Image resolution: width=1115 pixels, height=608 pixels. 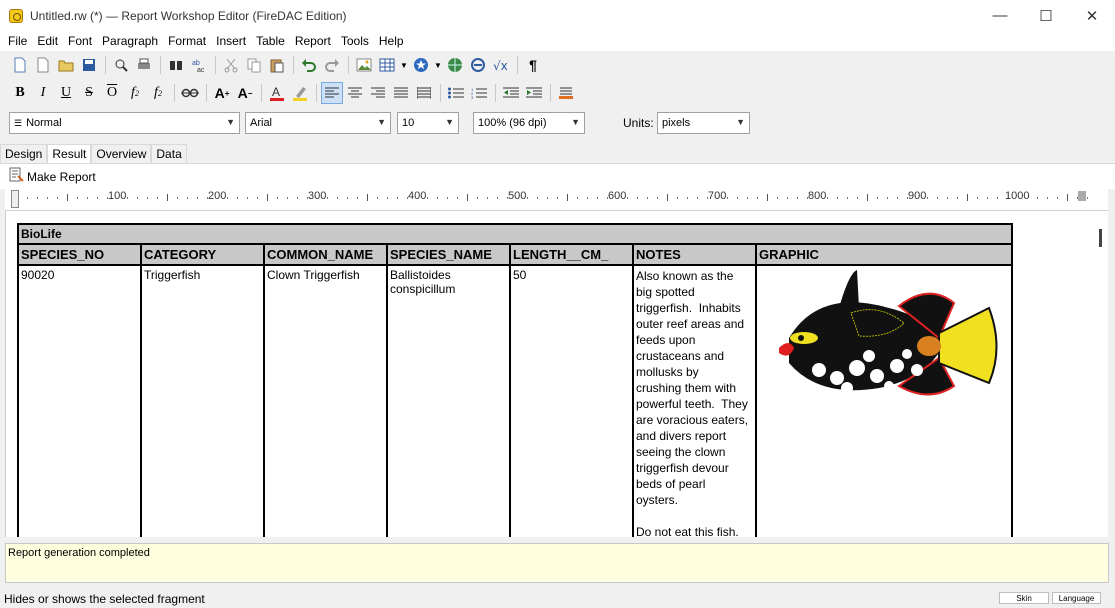 I want to click on zoom-combo: 100% (96 dpi) ▼, so click(x=529, y=123).